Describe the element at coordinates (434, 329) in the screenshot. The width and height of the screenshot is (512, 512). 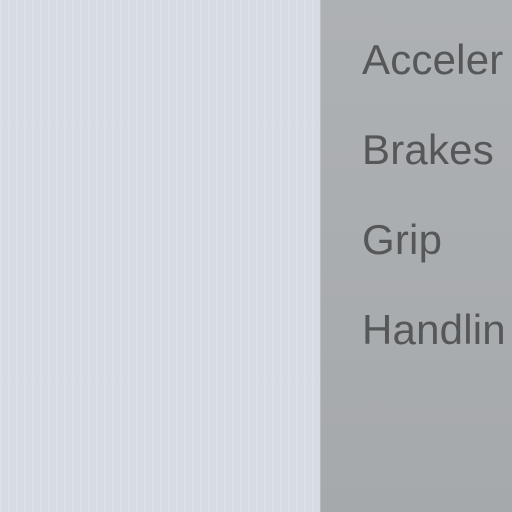
I see `stat-handling-label: Handlin` at that location.